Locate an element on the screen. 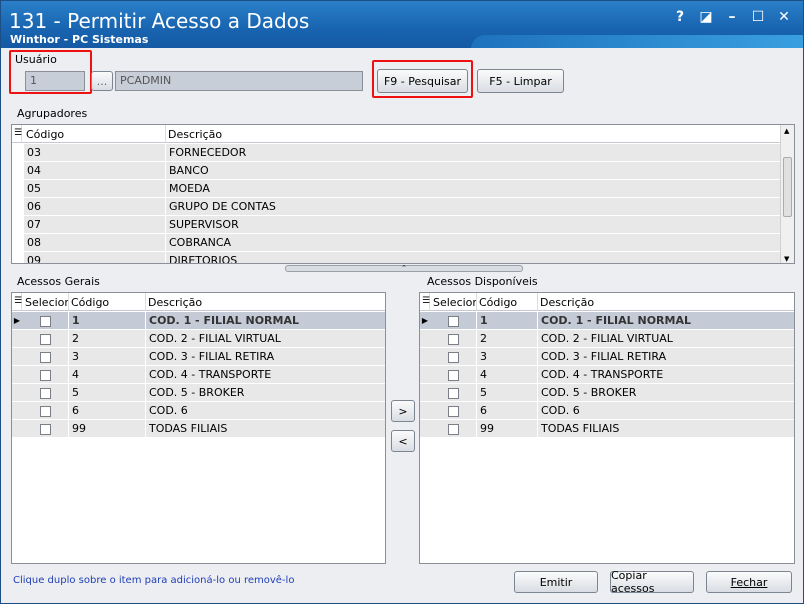 The height and width of the screenshot is (604, 804). title-bar-decoration is located at coordinates (637, 41).